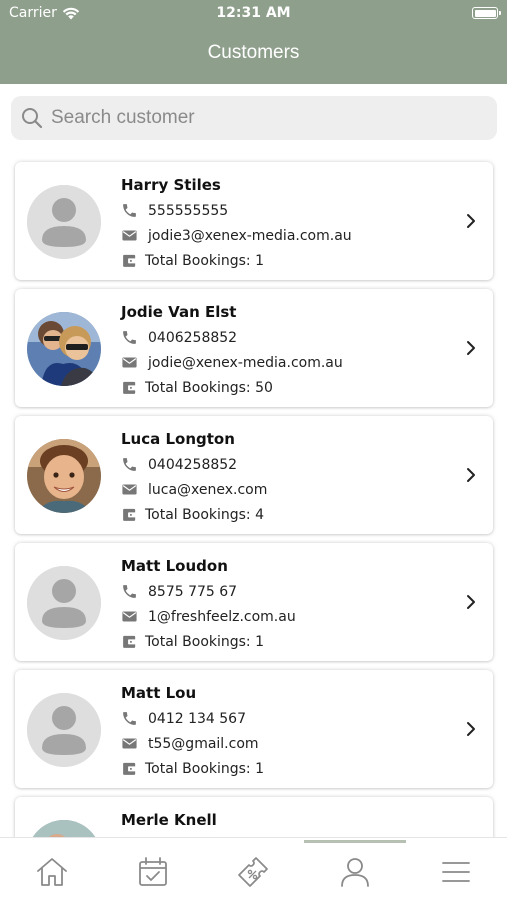 Image resolution: width=507 pixels, height=900 pixels. I want to click on tab-calendar, so click(153, 872).